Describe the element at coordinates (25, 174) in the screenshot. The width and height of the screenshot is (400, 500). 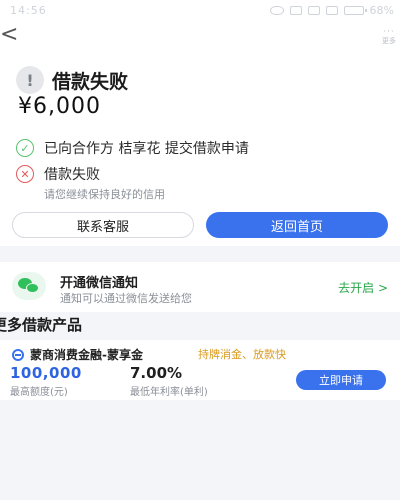
I see `cross-icon: ✕` at that location.